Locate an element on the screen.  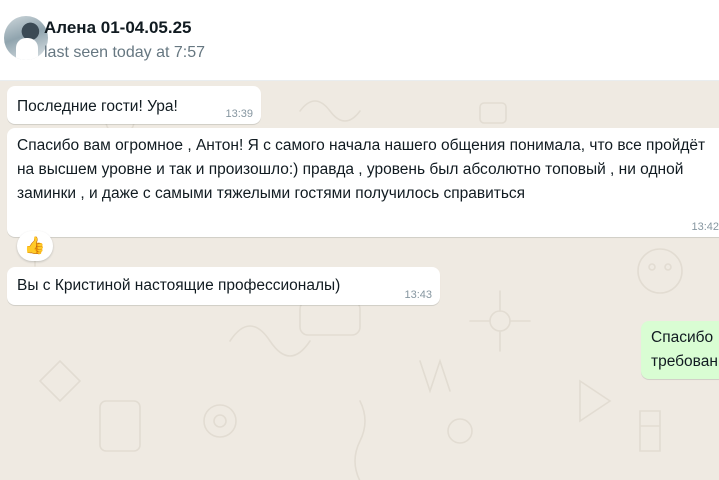
message-bubble: Спасибо требован is located at coordinates (680, 350).